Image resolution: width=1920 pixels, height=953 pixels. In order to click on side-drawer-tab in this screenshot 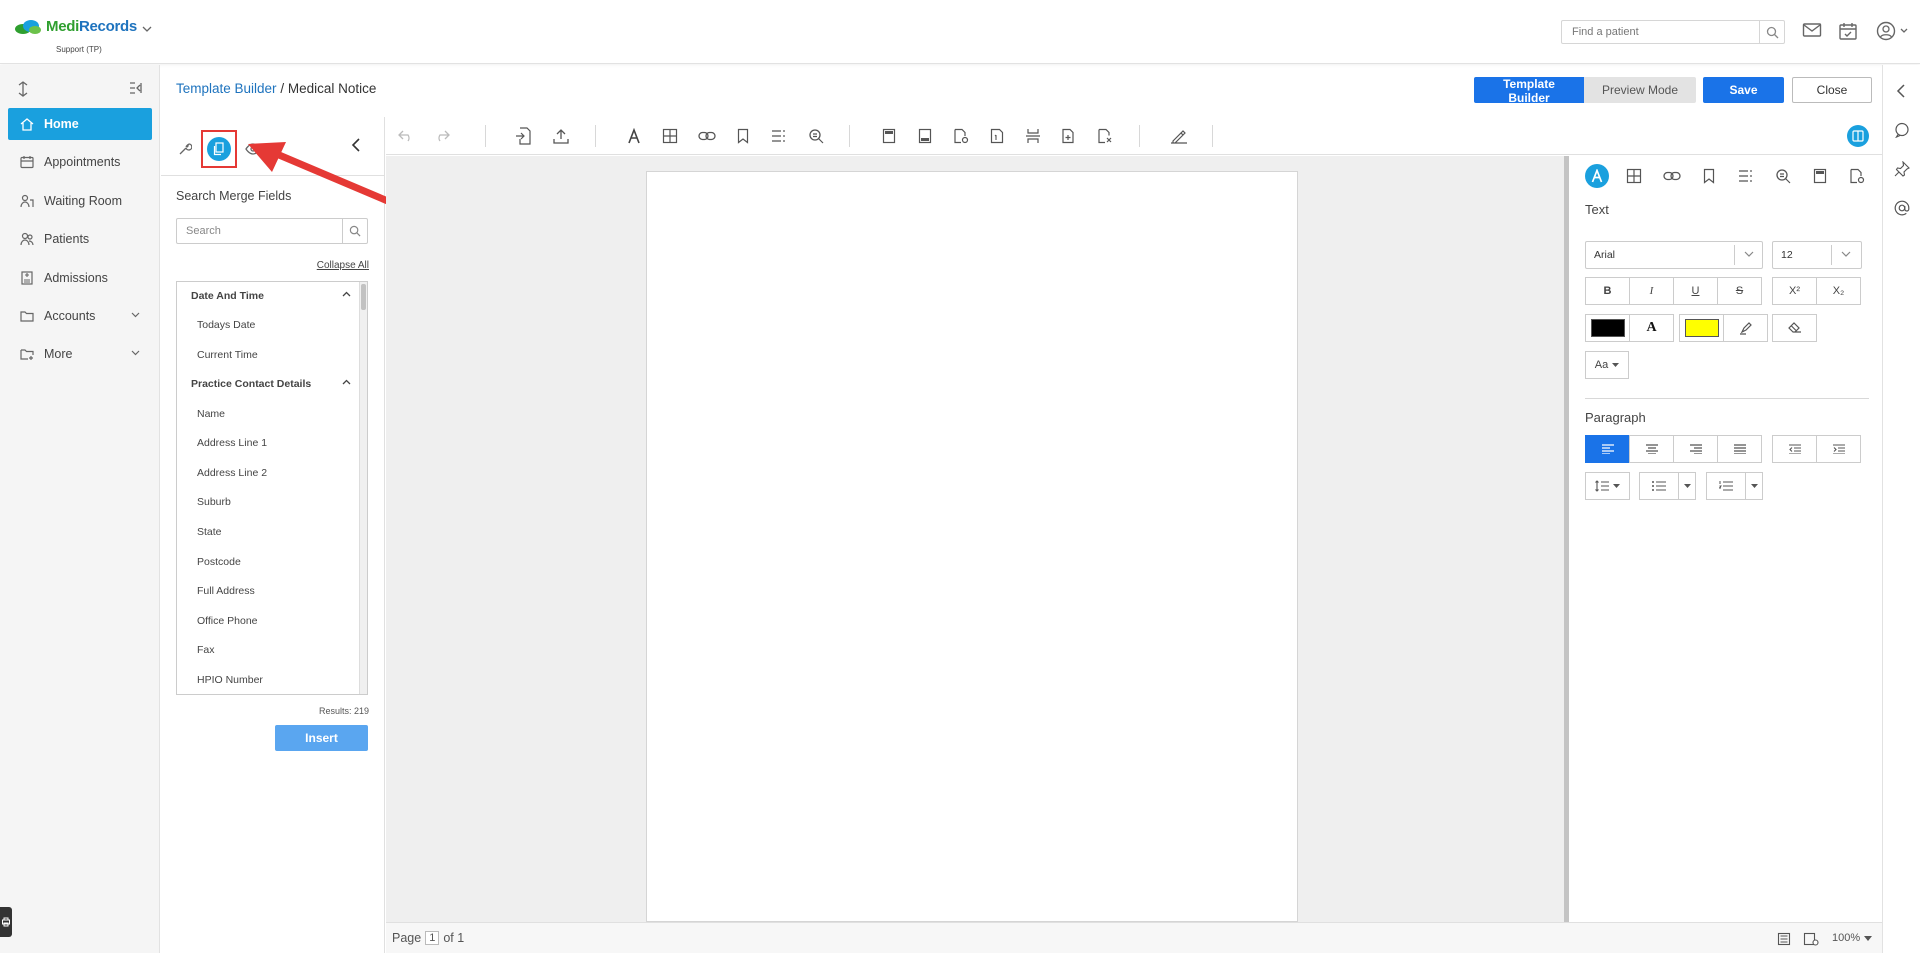, I will do `click(6, 922)`.